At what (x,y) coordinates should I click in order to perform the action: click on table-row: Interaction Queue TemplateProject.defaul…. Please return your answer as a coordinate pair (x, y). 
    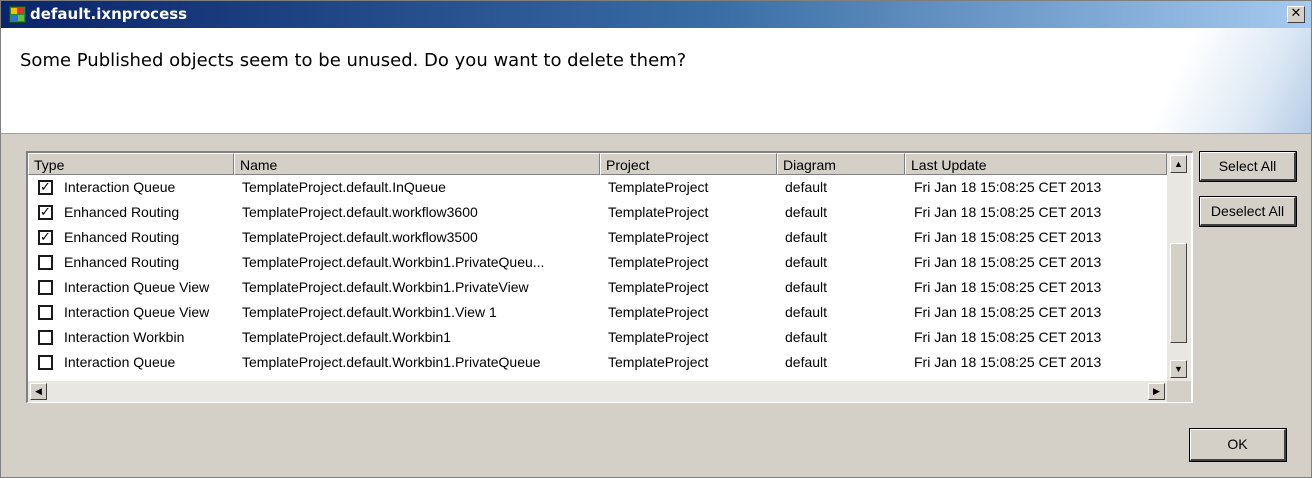
    Looking at the image, I should click on (597, 362).